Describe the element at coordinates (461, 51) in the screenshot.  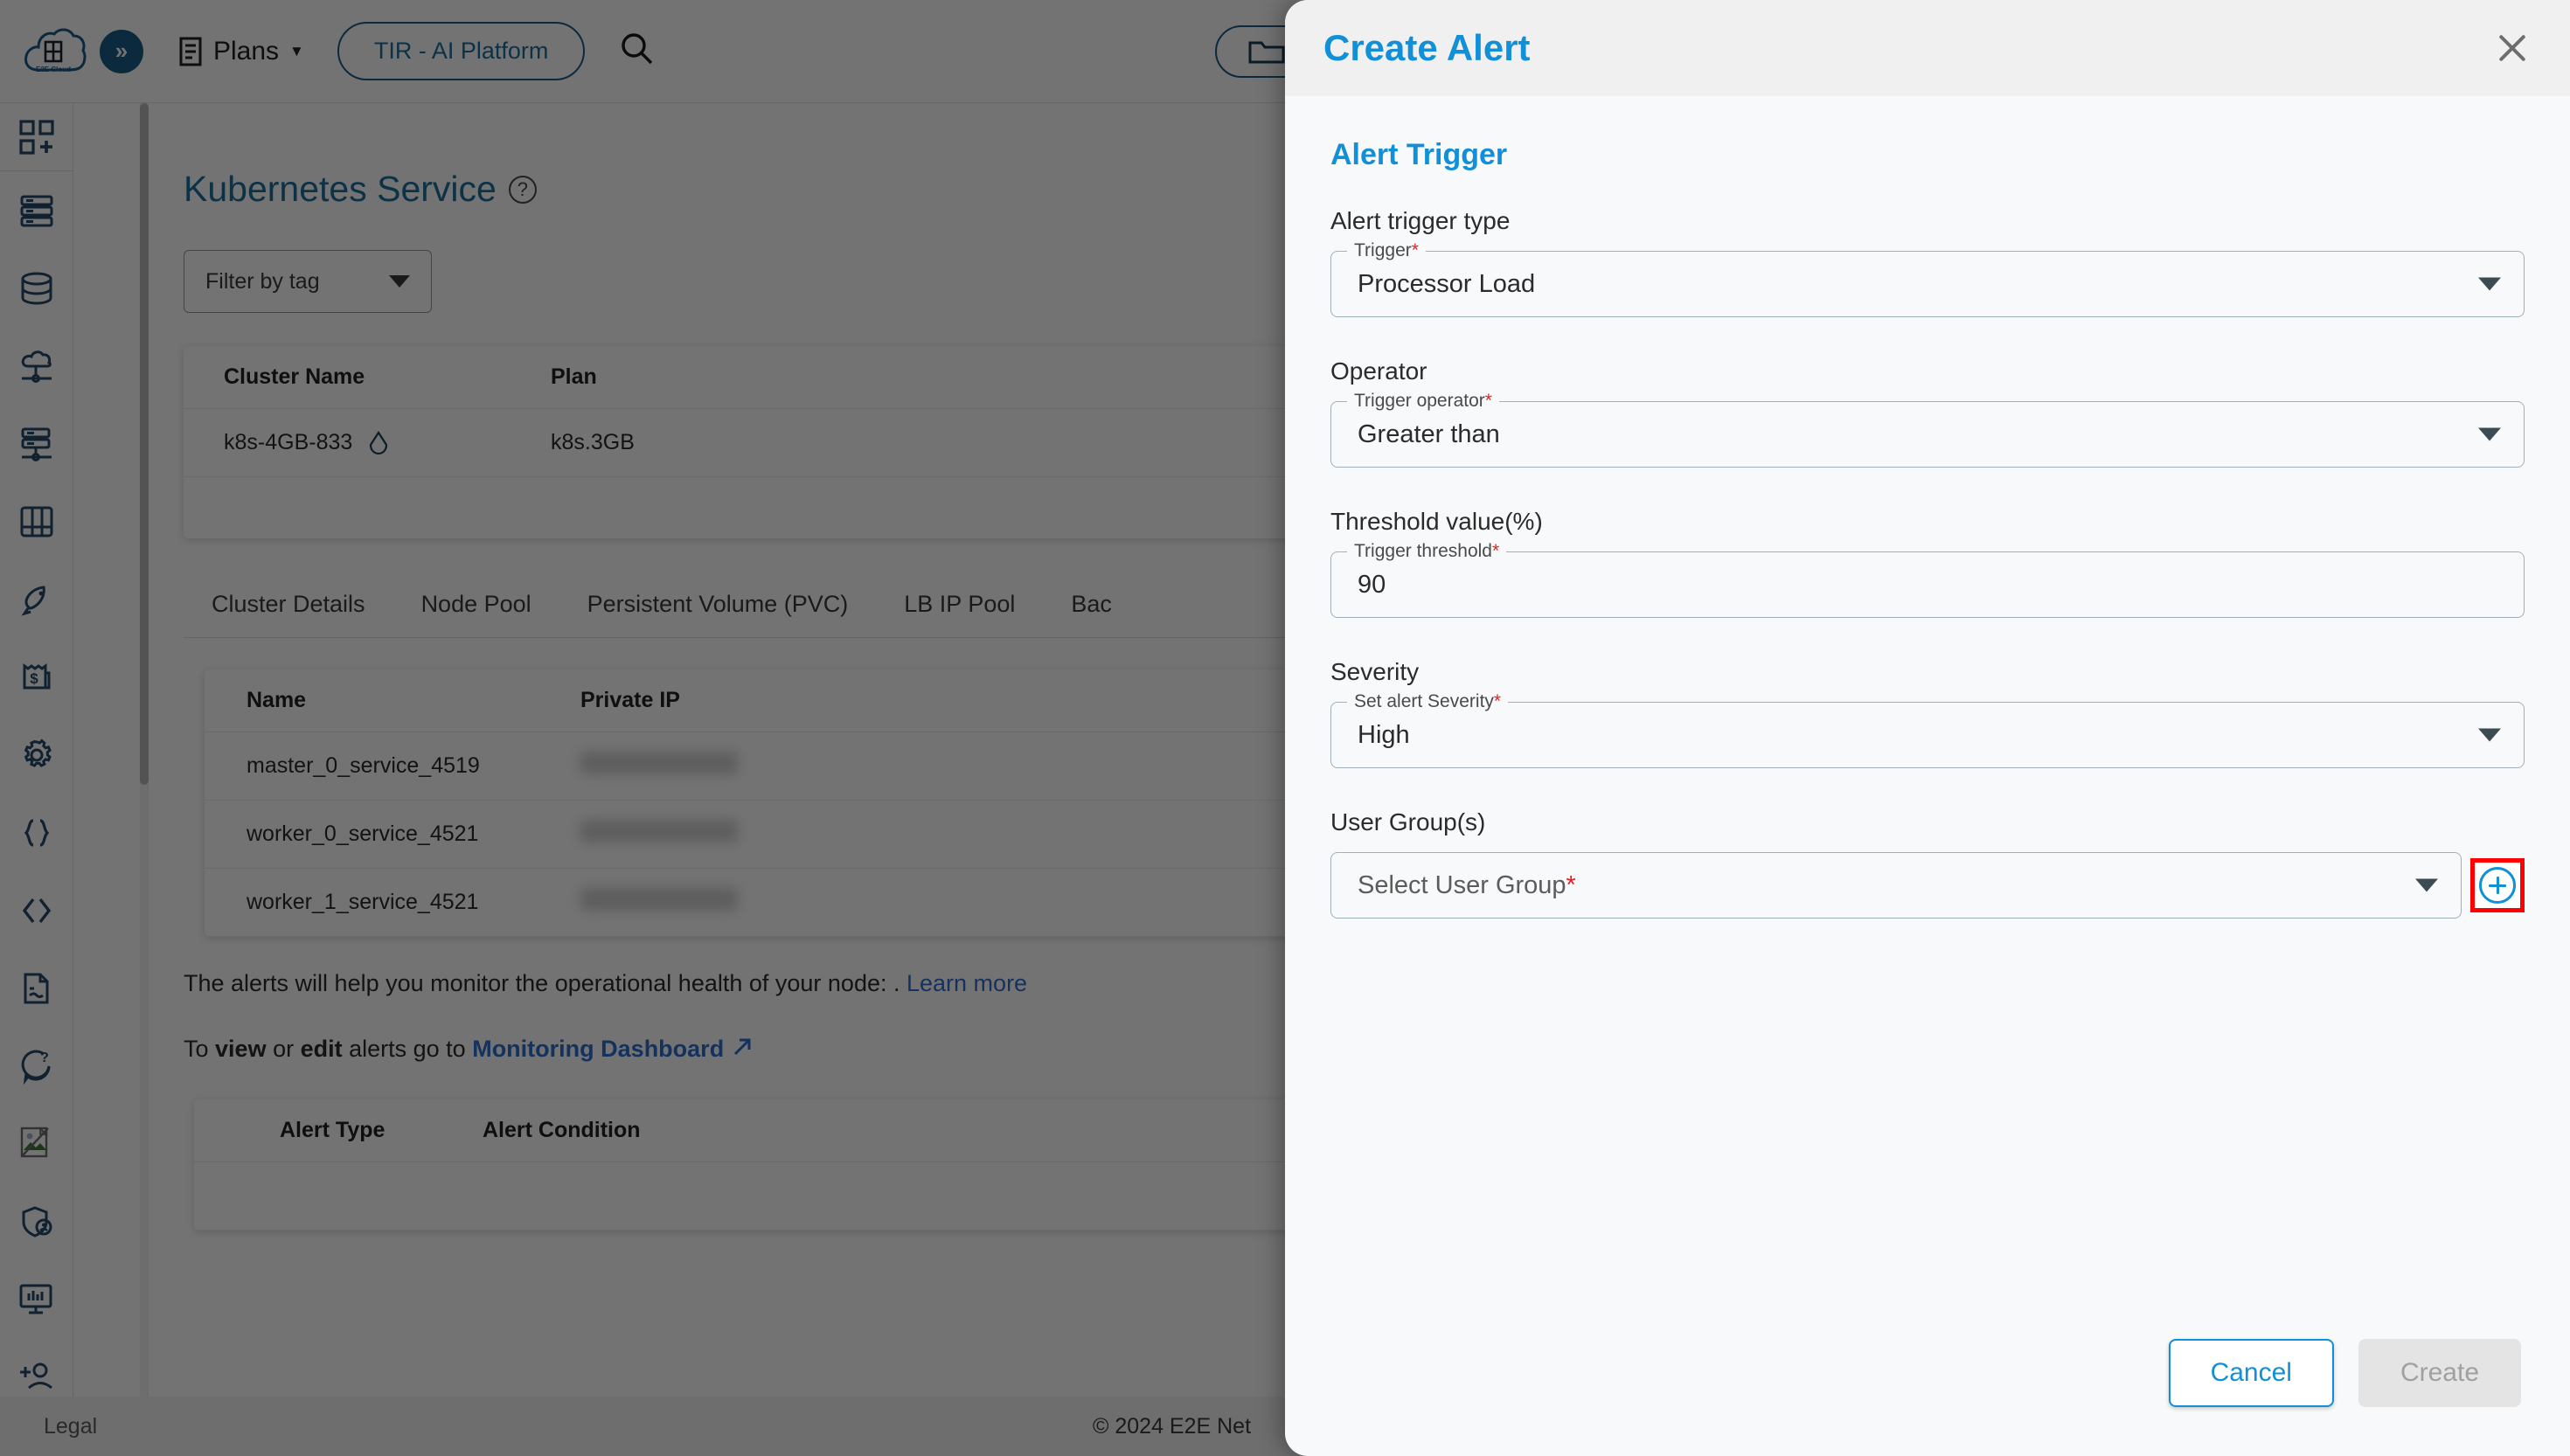
I see `tir-ai-platform-button: TIR - AI Platform` at that location.